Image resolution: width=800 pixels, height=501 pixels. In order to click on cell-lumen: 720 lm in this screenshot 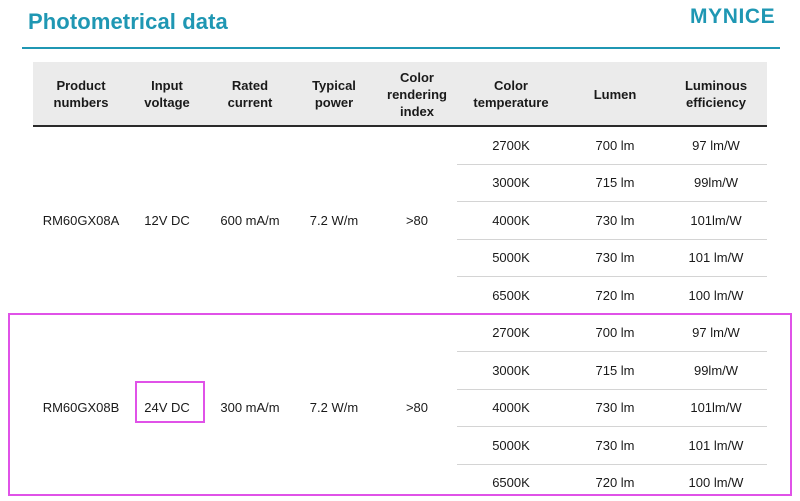, I will do `click(615, 295)`.